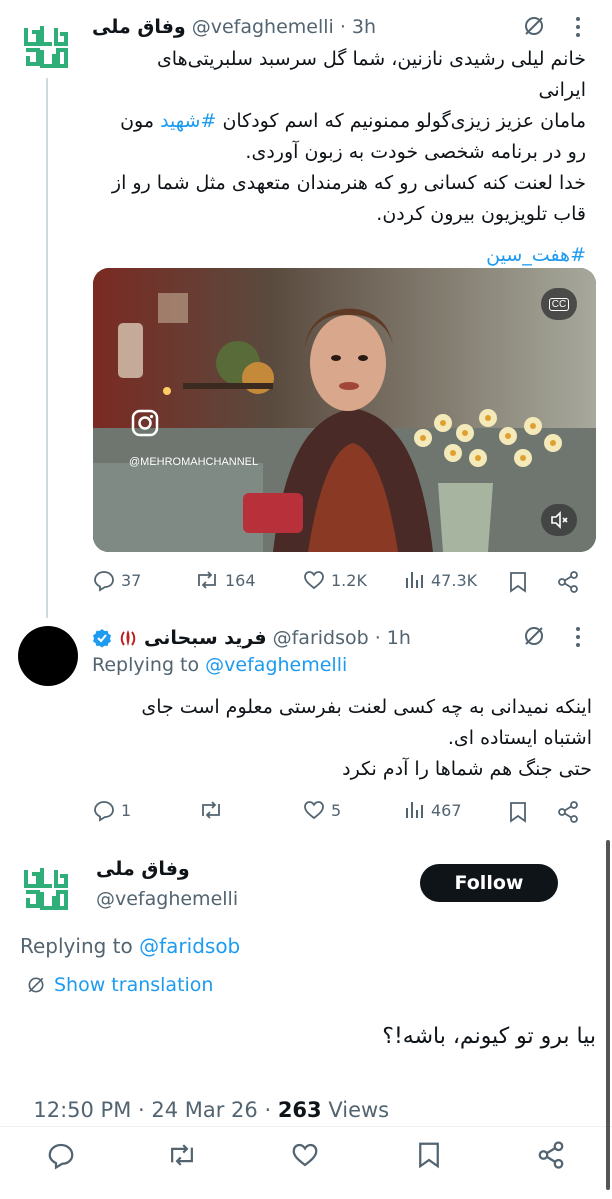  I want to click on like-button: 1.2K, so click(334, 580).